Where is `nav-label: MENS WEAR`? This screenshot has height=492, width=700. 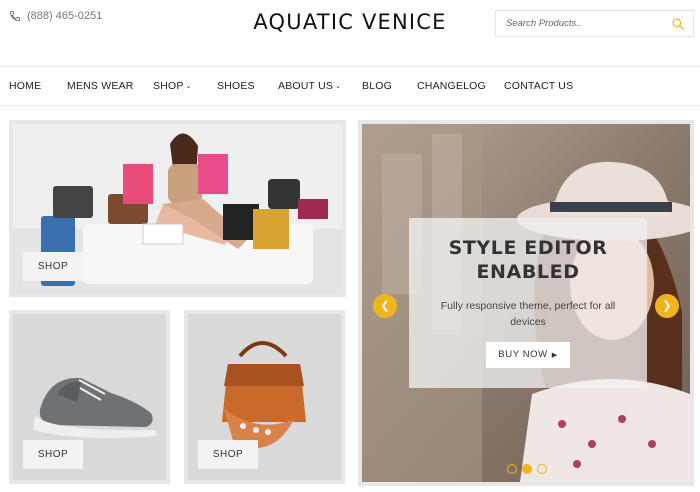
nav-label: MENS WEAR is located at coordinates (100, 86).